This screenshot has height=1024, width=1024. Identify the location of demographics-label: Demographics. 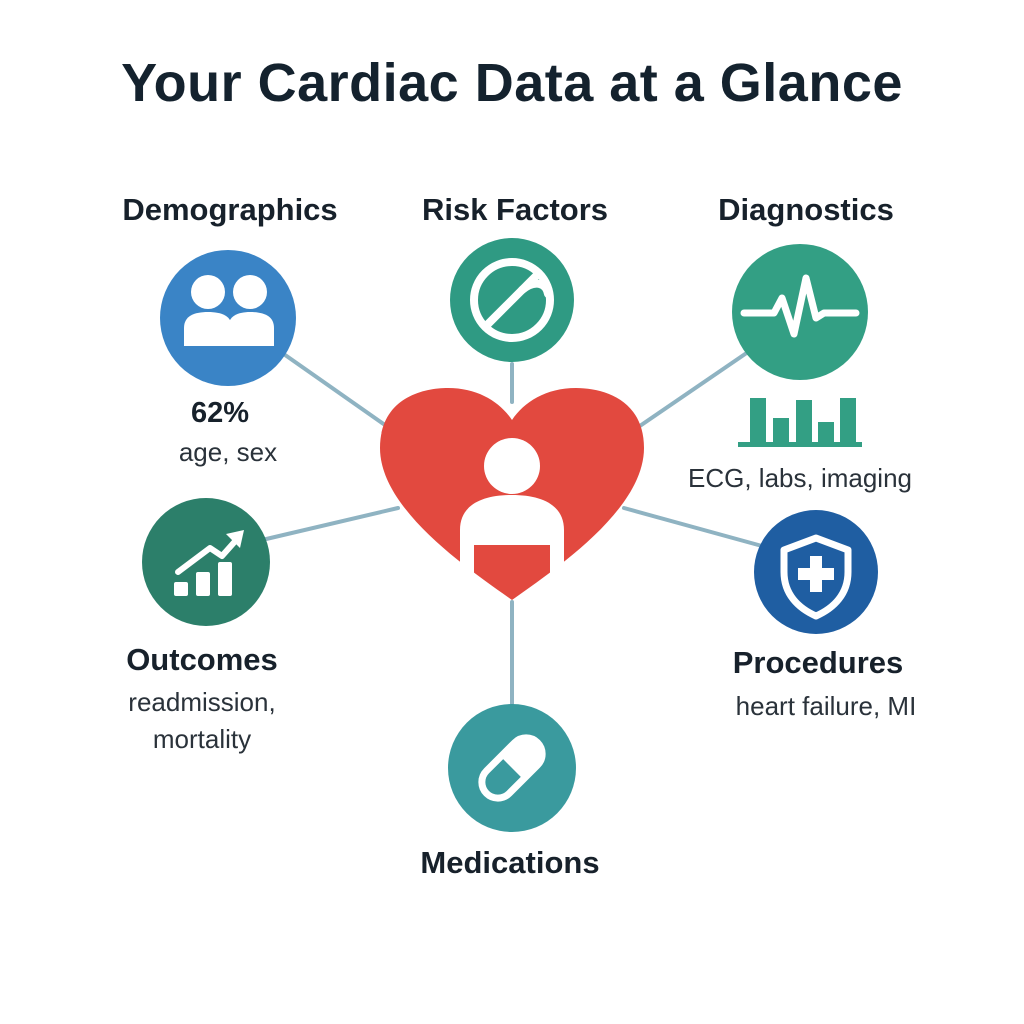
(230, 209).